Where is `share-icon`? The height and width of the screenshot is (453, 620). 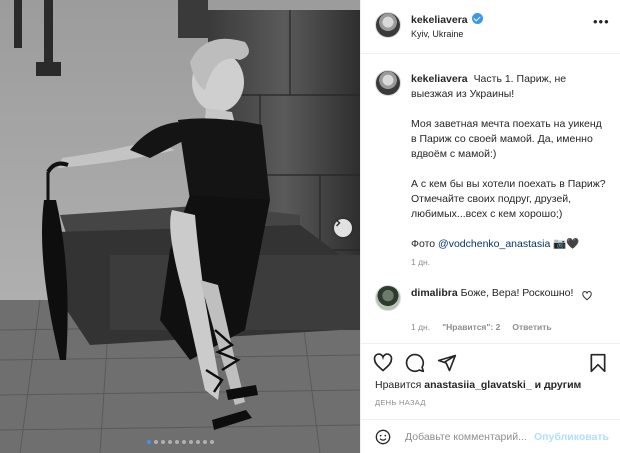 share-icon is located at coordinates (447, 363).